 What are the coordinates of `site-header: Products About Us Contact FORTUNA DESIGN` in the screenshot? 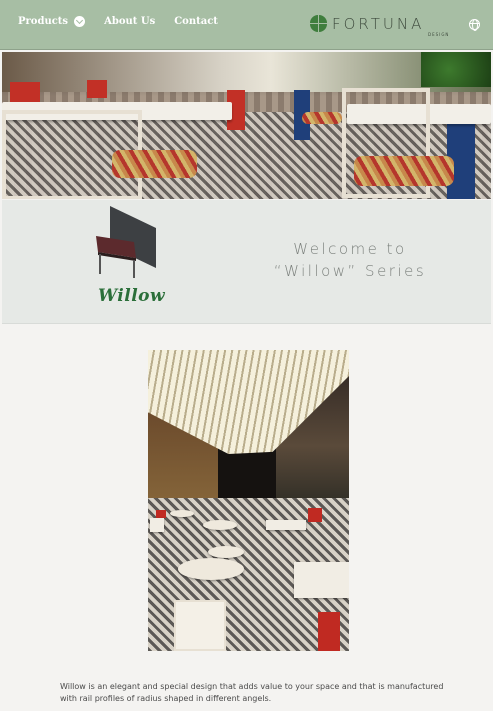 It's located at (246, 25).